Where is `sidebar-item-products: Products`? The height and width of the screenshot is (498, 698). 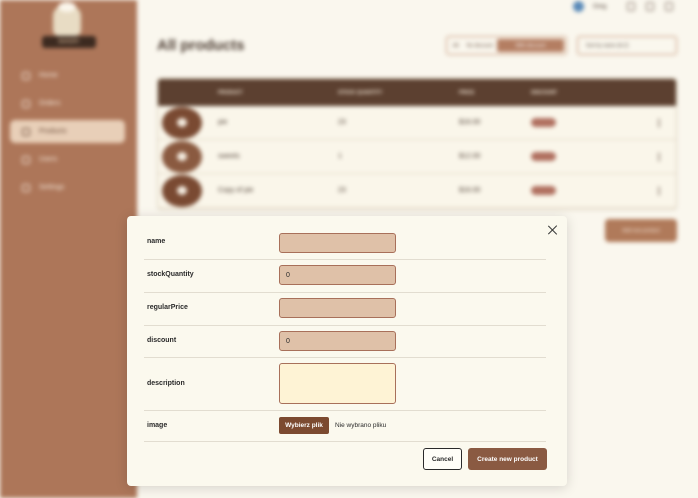 sidebar-item-products: Products is located at coordinates (67, 131).